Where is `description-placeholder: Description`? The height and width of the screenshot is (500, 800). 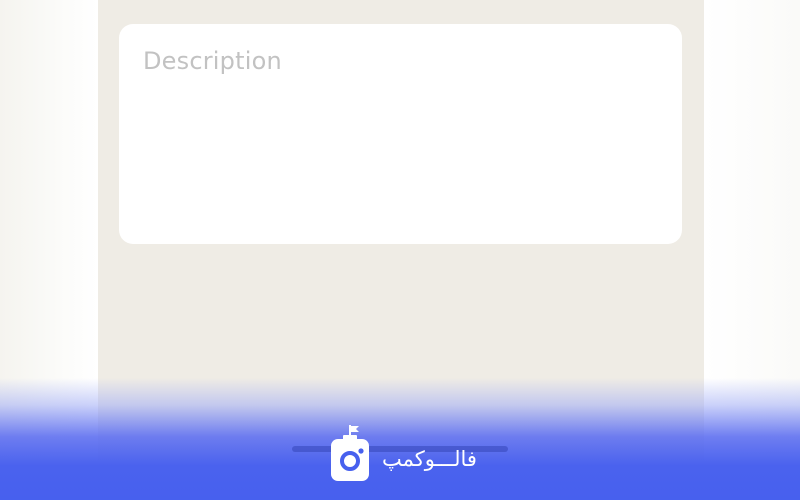 description-placeholder: Description is located at coordinates (212, 61).